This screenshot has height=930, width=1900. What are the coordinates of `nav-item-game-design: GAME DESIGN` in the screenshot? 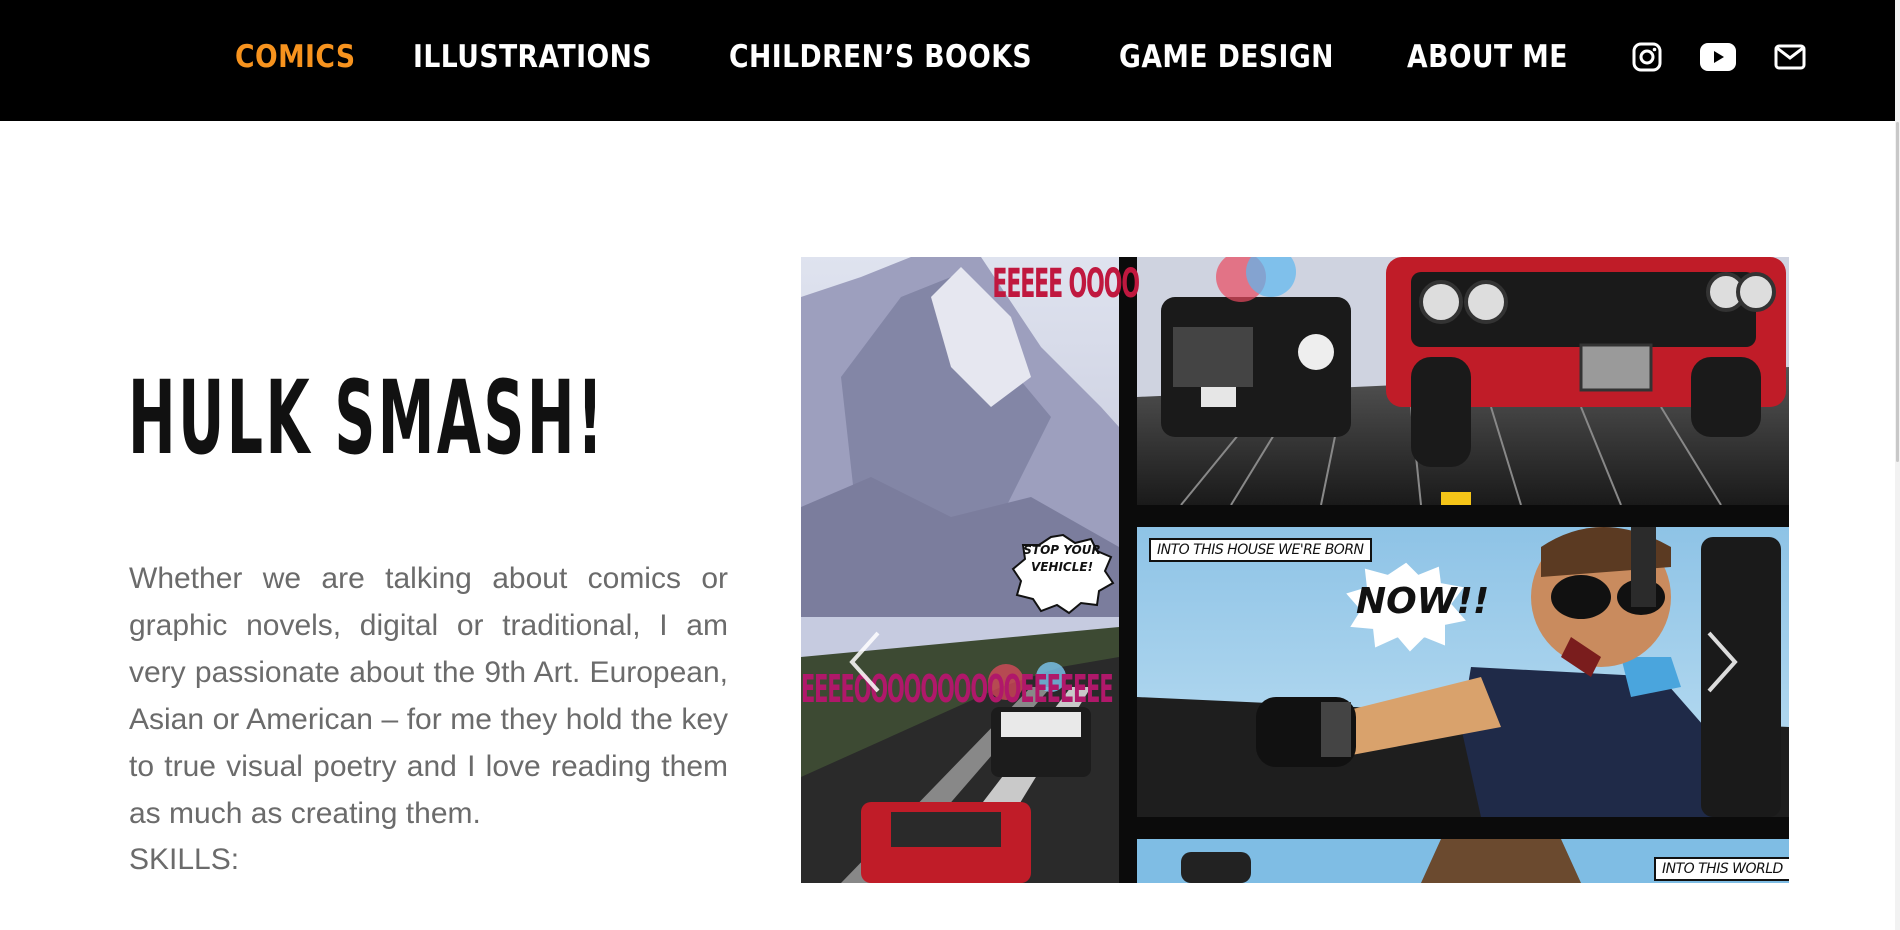 It's located at (1226, 57).